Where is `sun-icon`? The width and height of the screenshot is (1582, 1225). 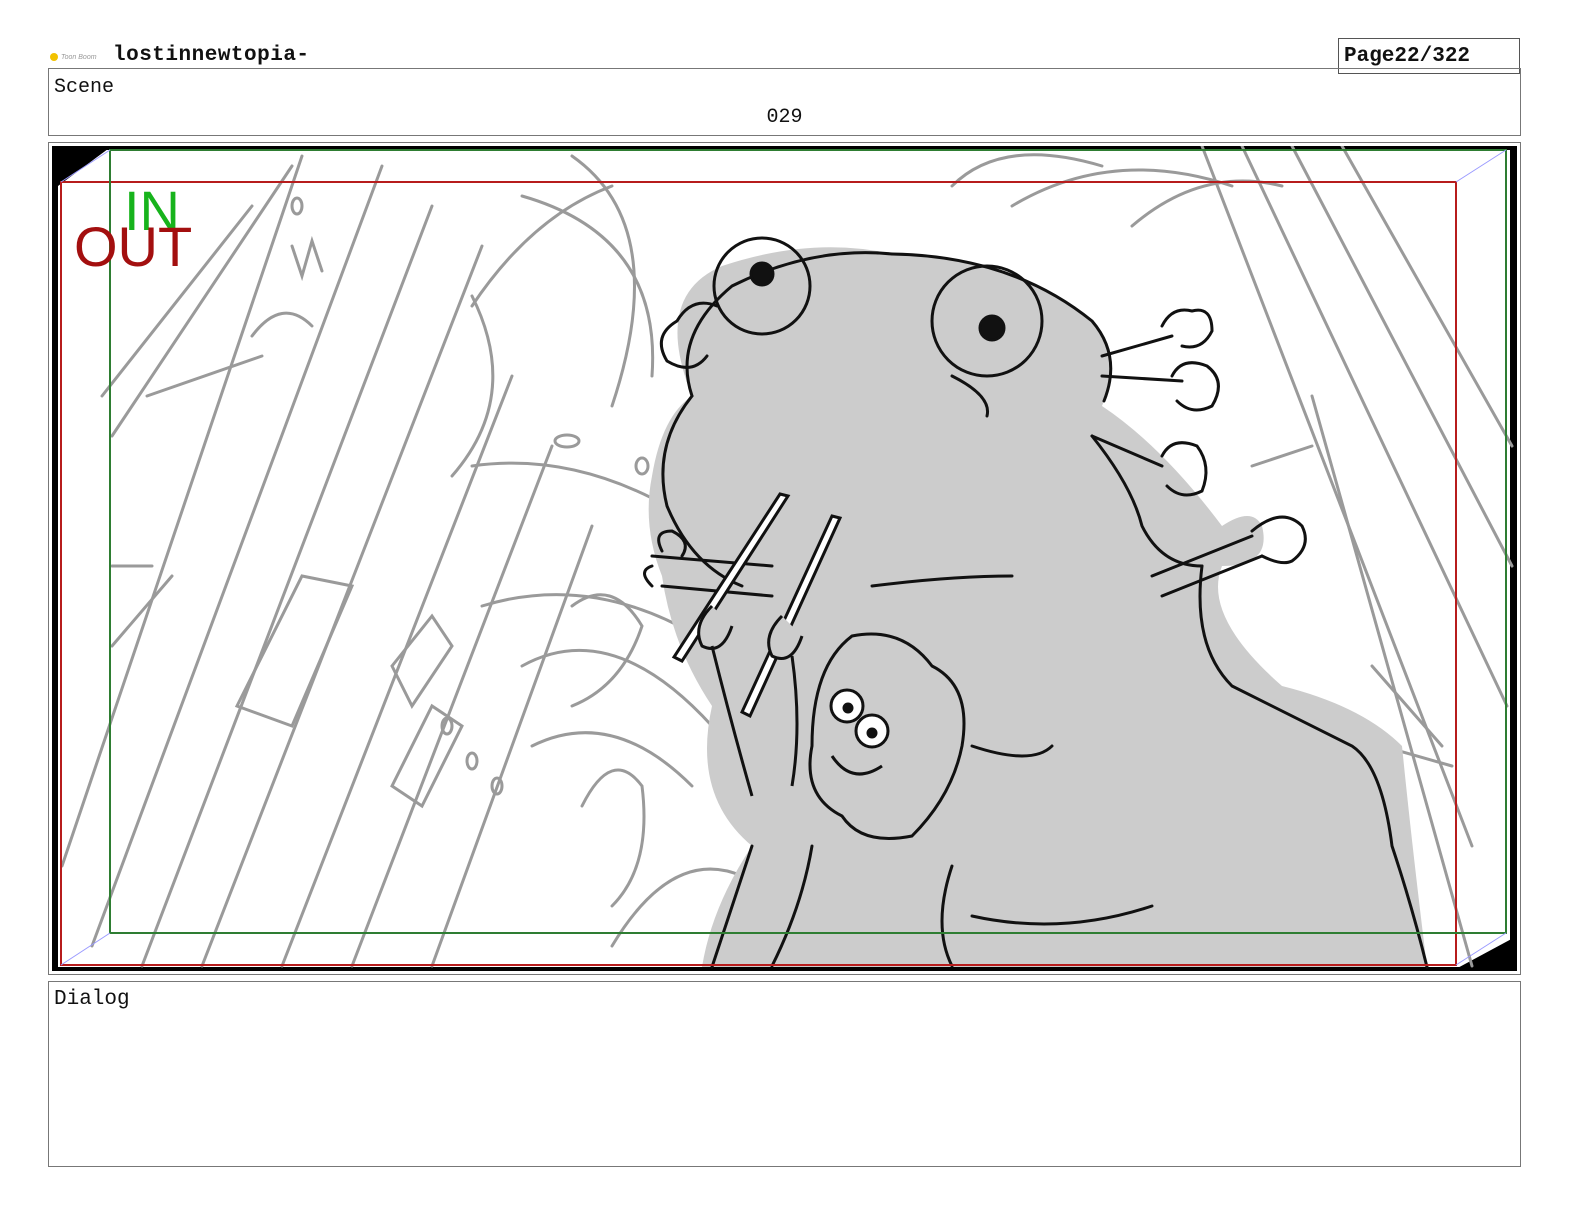 sun-icon is located at coordinates (54, 57).